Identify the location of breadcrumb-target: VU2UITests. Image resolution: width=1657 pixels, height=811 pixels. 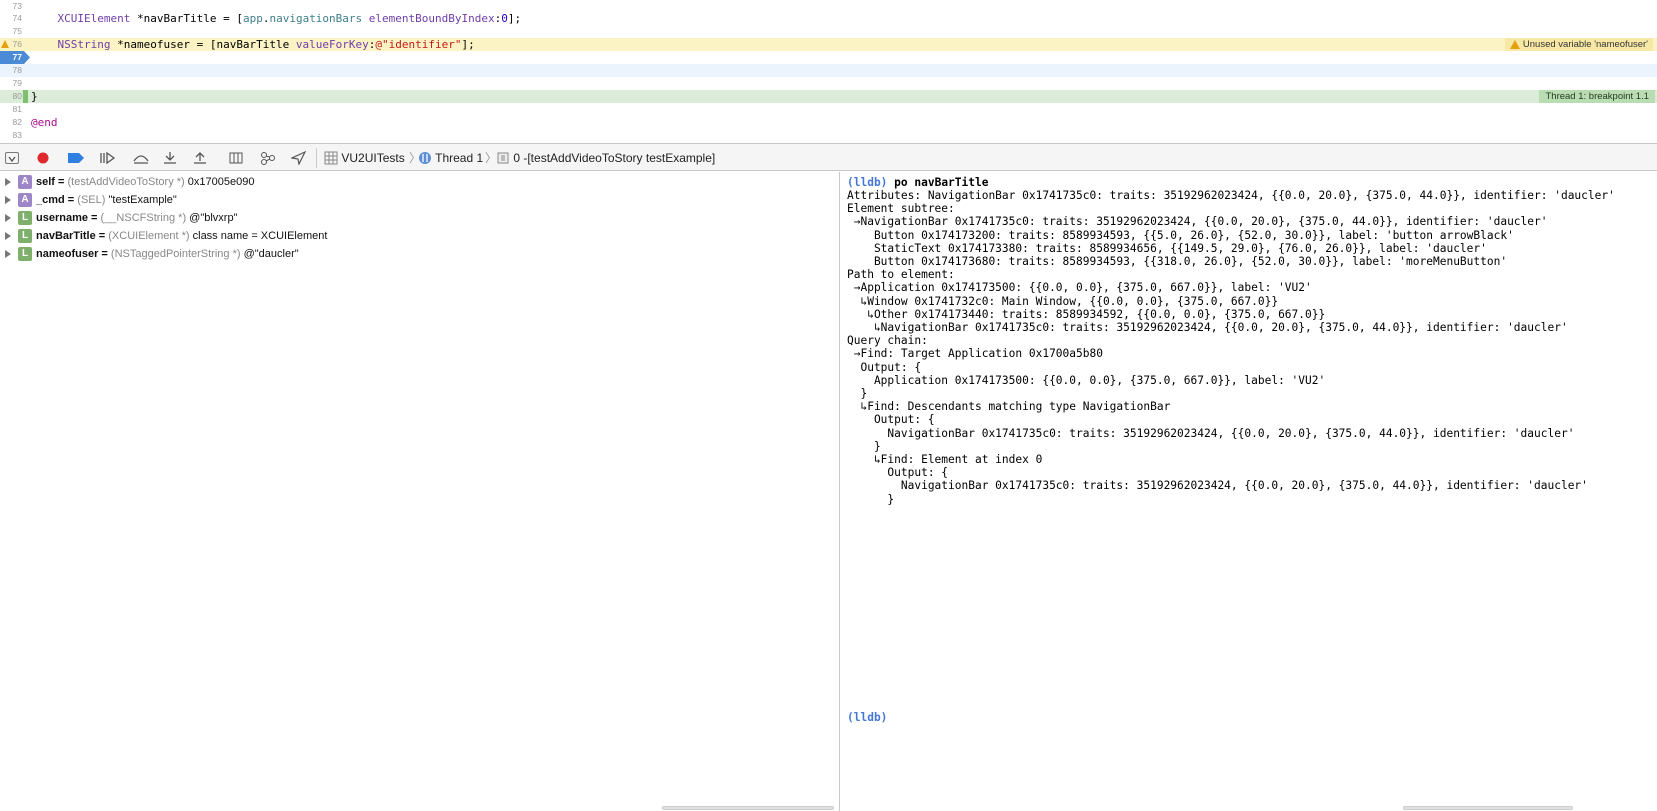
(364, 158).